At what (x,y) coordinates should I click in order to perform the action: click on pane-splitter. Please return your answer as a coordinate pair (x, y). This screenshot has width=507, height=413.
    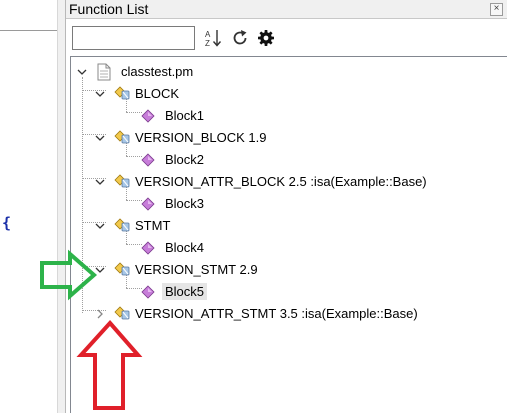
    Looking at the image, I should click on (61, 206).